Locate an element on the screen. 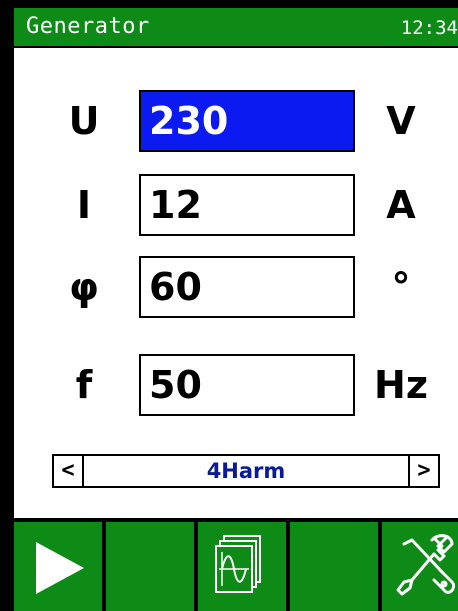 The image size is (458, 611). waveform-pages-icon is located at coordinates (238, 564).